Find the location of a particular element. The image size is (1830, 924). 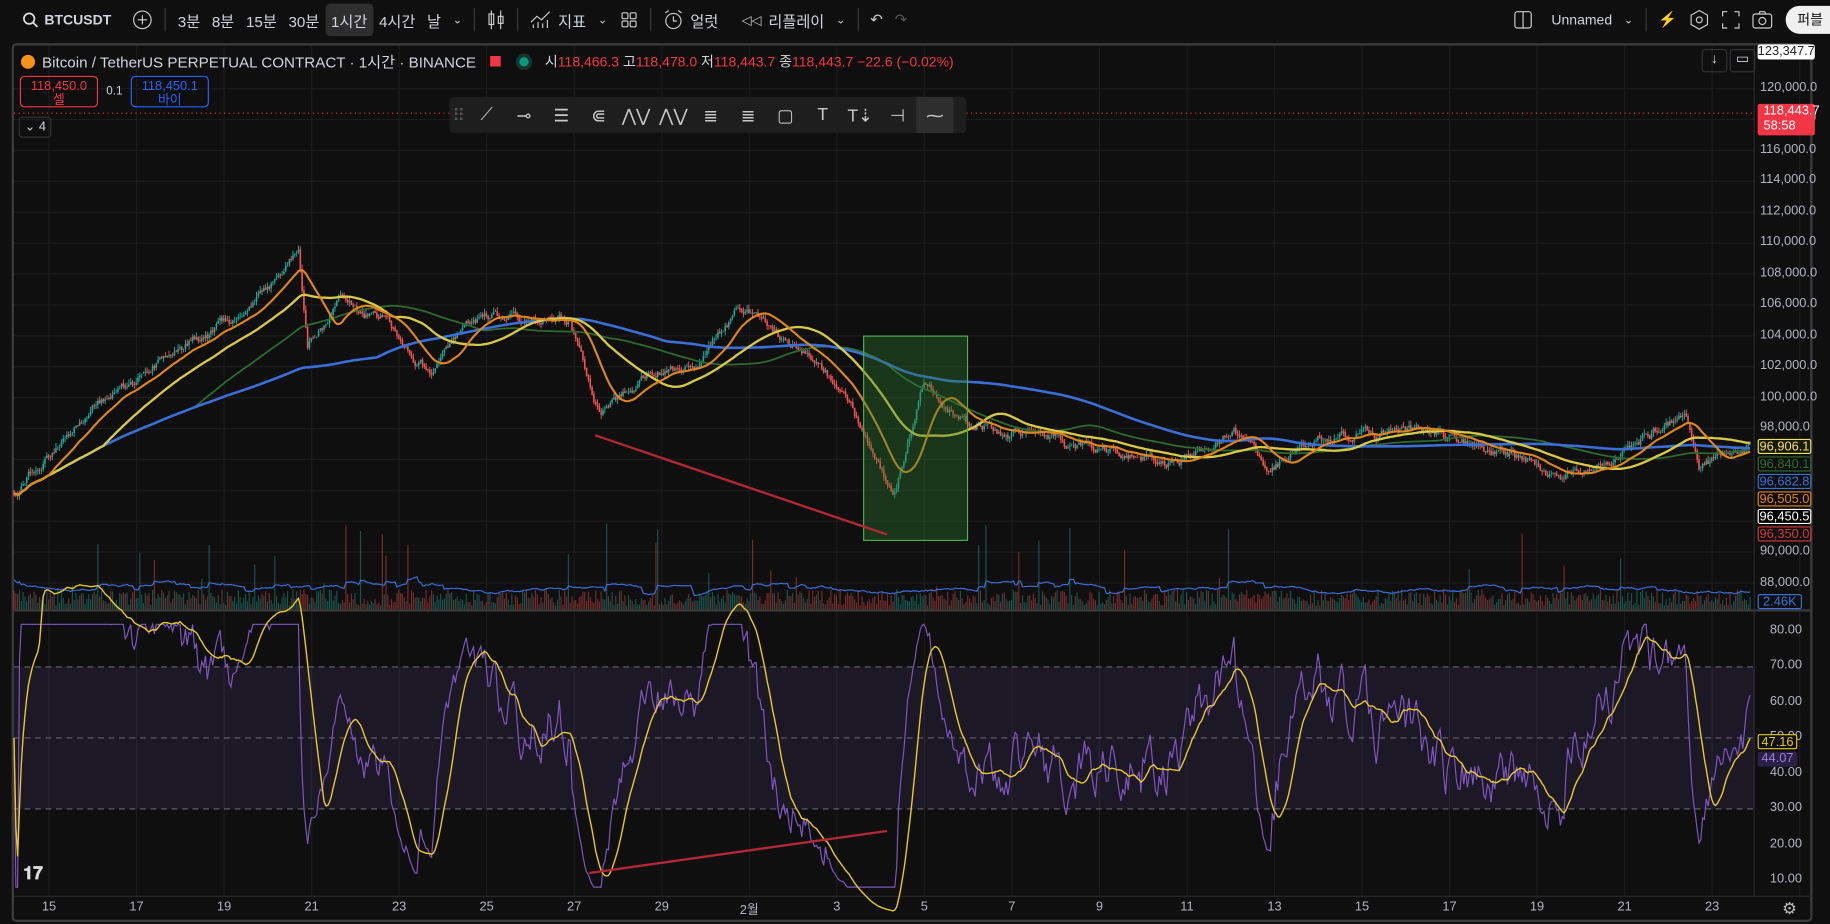

volume-profile-icon: ⊣ is located at coordinates (897, 115).